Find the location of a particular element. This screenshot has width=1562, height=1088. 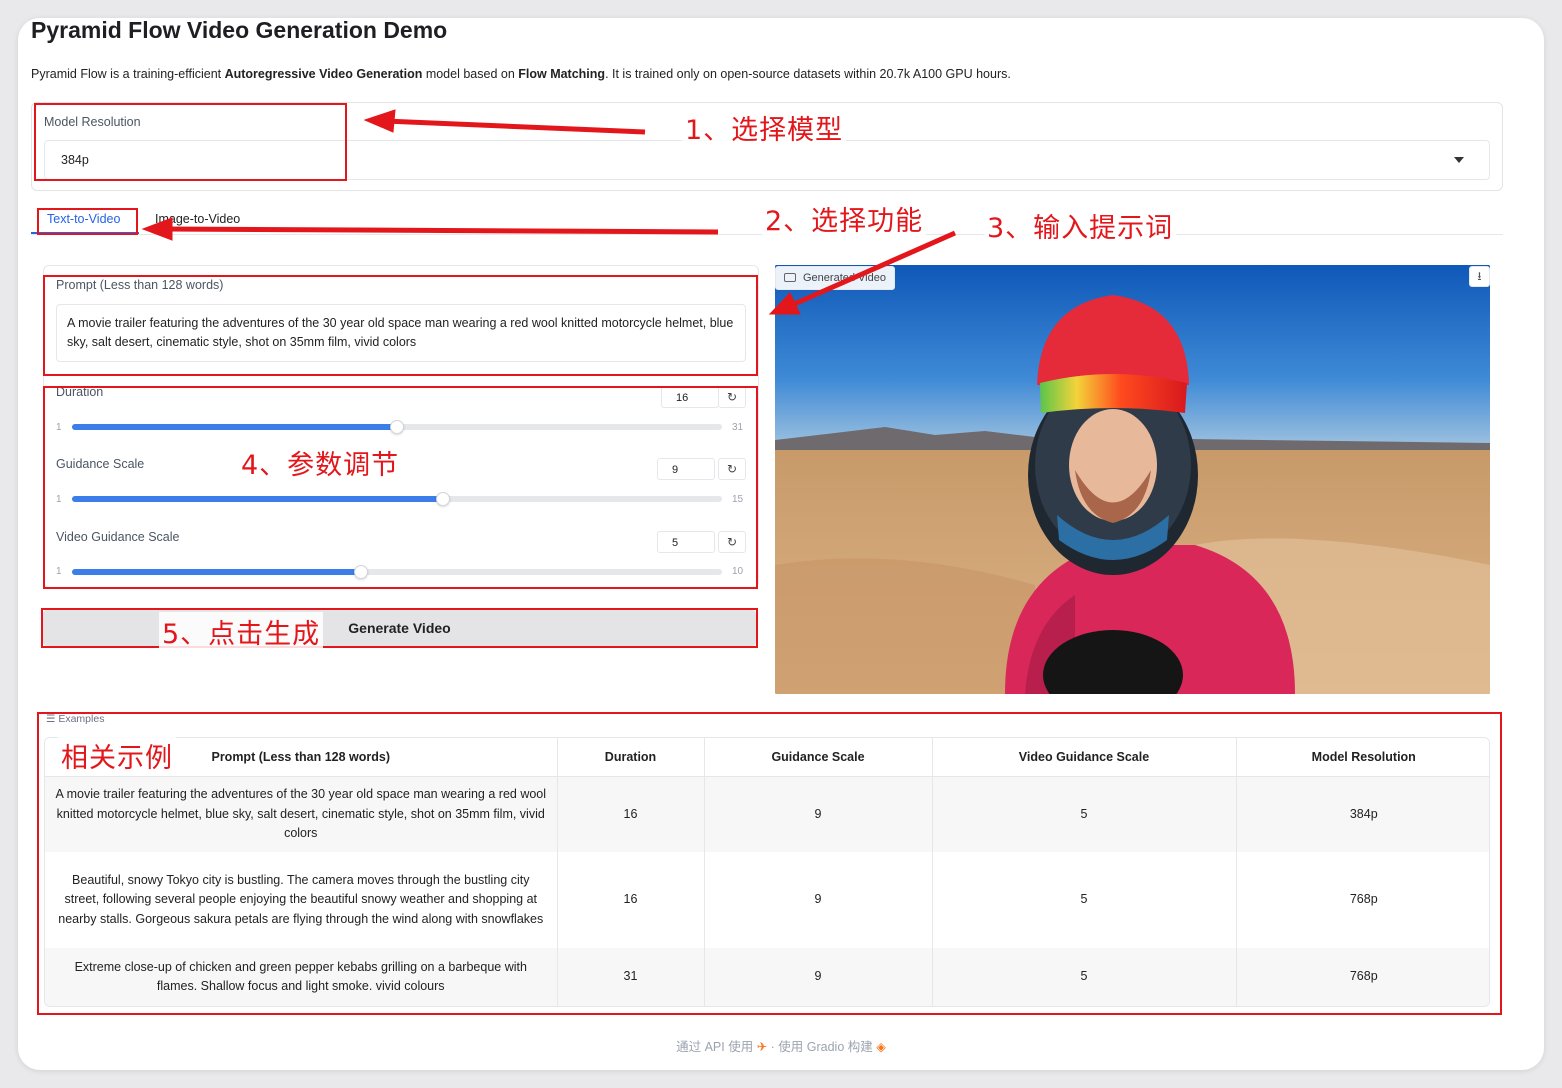

annotation-step-2: 2、选择功能 is located at coordinates (844, 218).